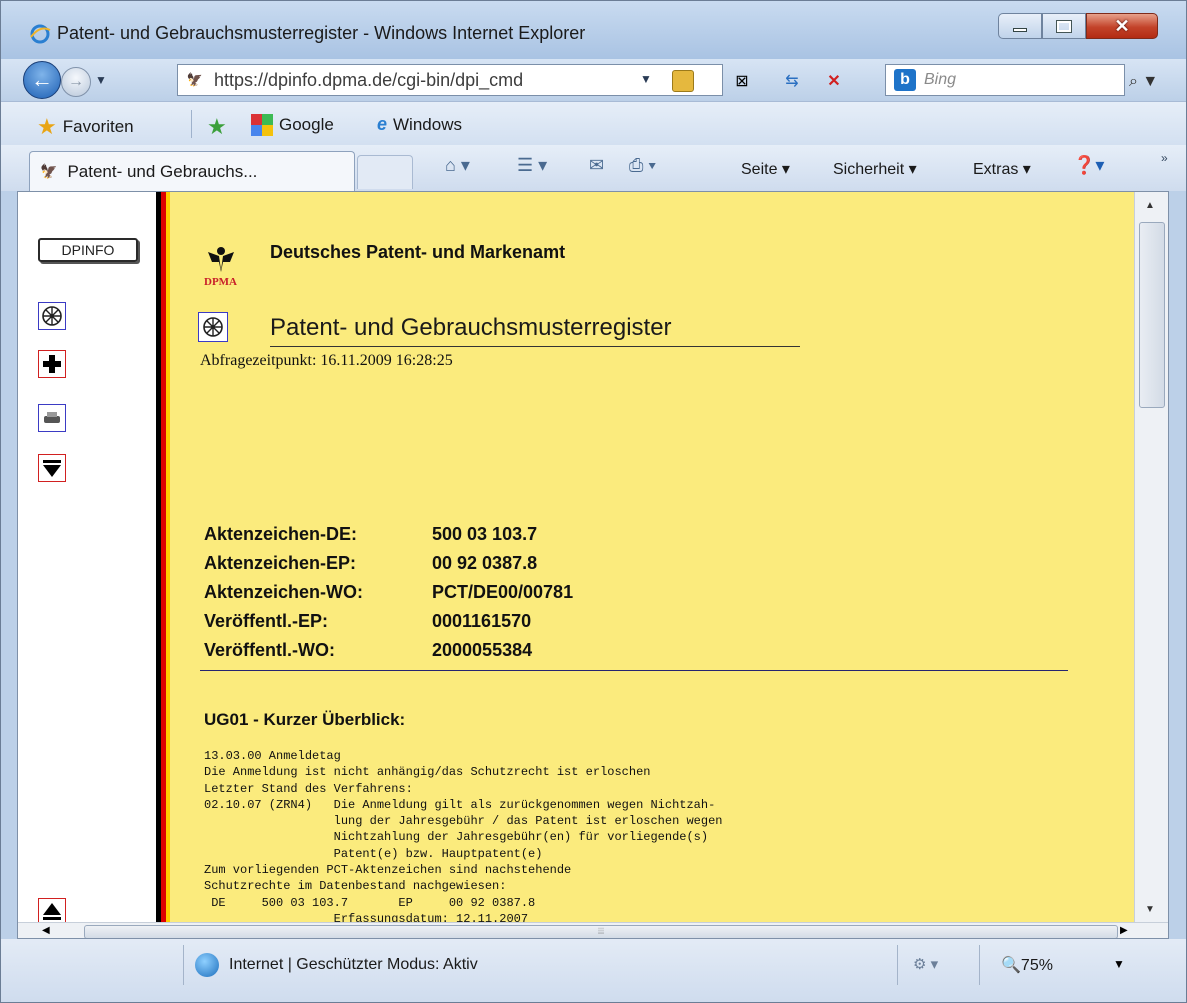 This screenshot has width=1187, height=1003. Describe the element at coordinates (306, 124) in the screenshot. I see `favorite-link-label: Google` at that location.